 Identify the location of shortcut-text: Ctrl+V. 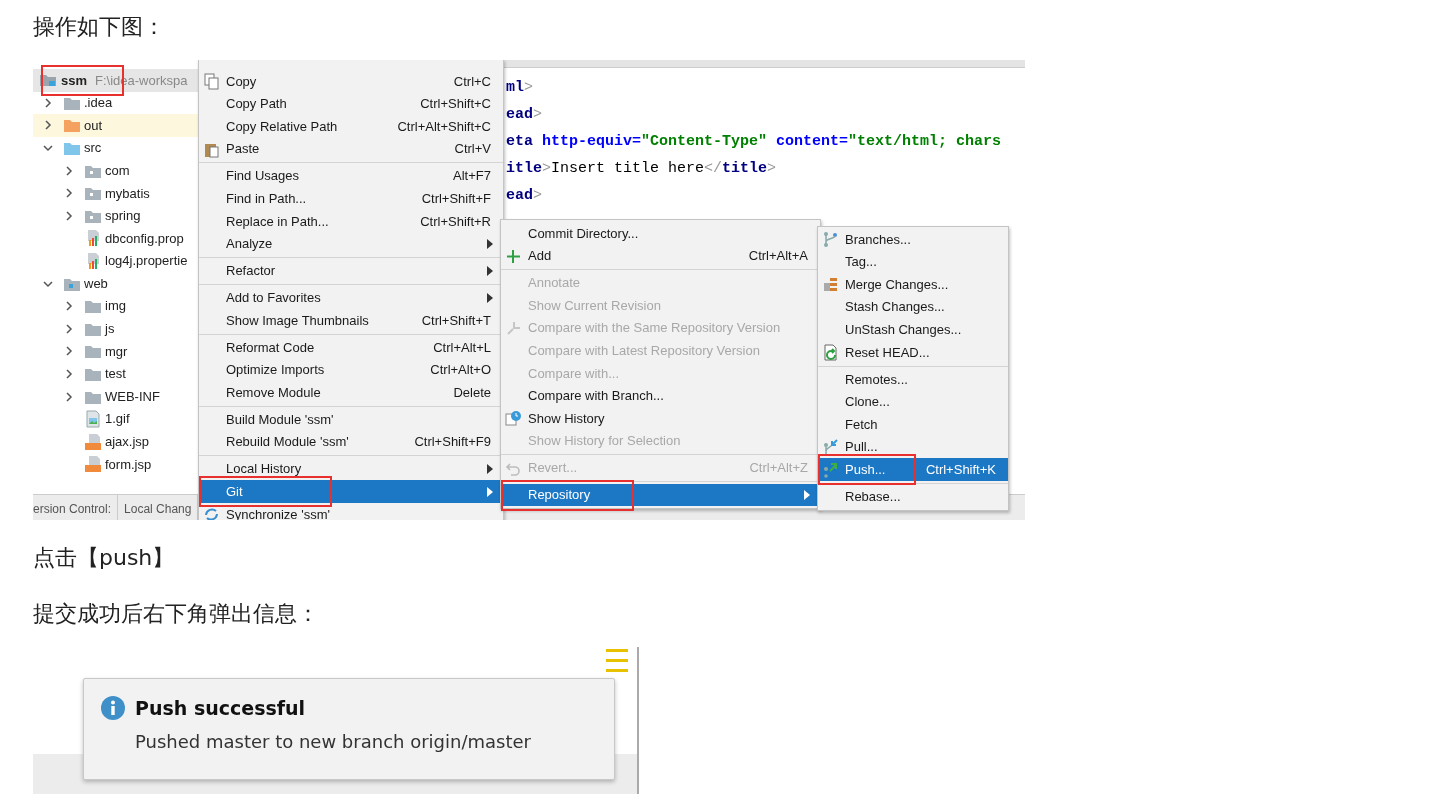
(473, 149).